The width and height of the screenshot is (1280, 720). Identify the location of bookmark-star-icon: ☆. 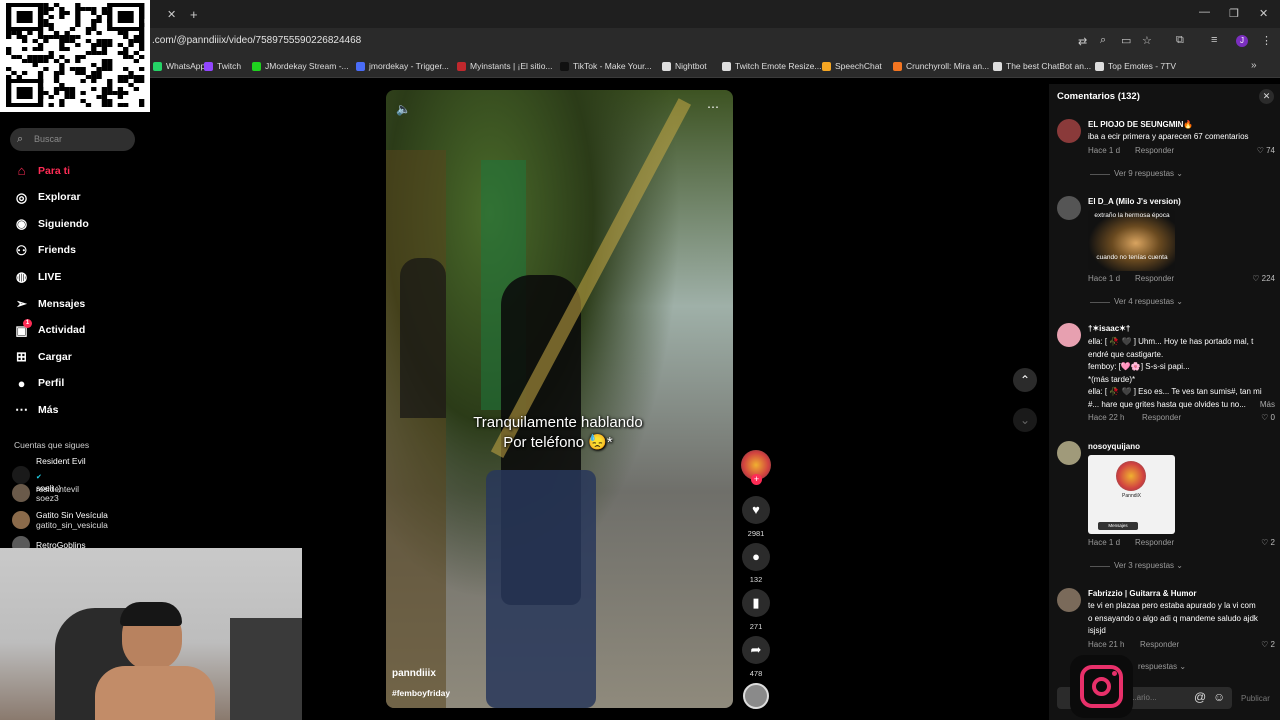
(1147, 40).